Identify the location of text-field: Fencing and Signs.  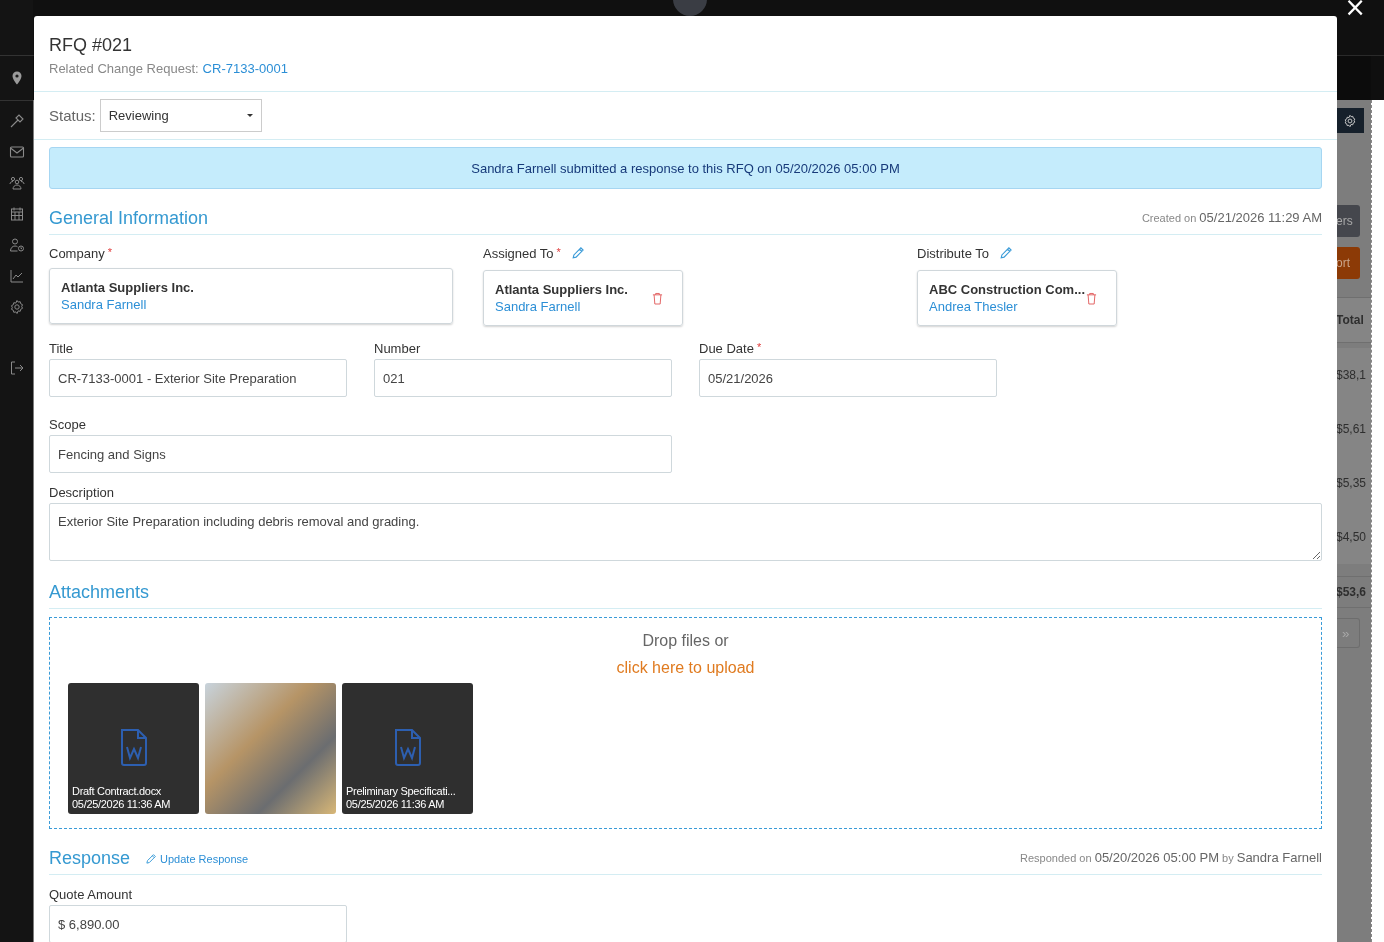
(360, 454).